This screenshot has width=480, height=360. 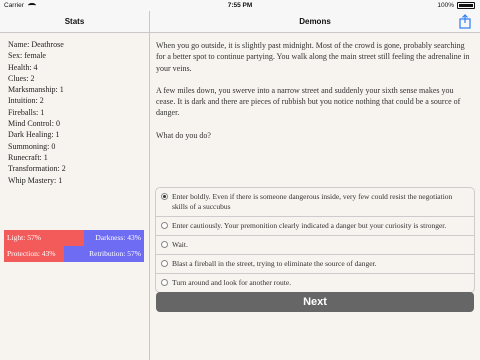 What do you see at coordinates (36, 44) in the screenshot?
I see `stat-item: Name: Deathrose` at bounding box center [36, 44].